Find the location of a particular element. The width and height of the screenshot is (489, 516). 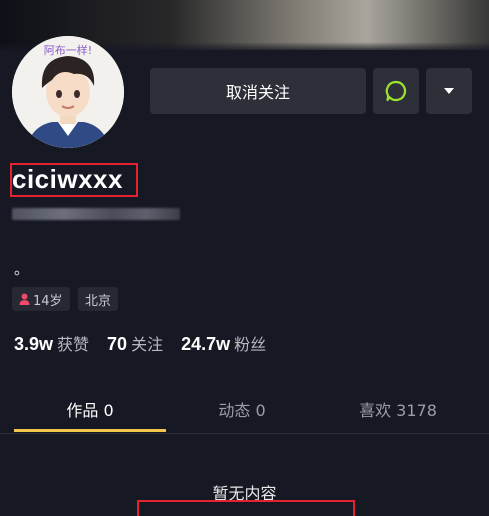

blurred-user-id is located at coordinates (96, 214).